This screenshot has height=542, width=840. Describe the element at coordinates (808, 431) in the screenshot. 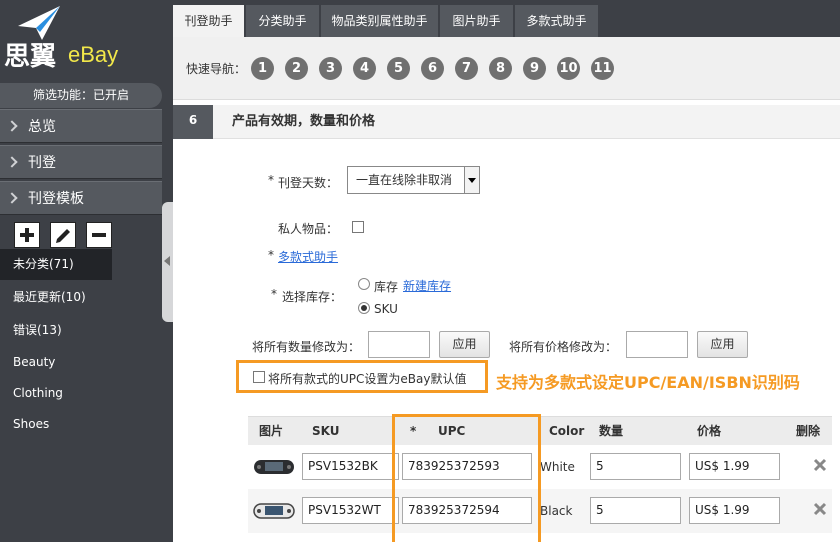

I see `header-delete: 删除` at that location.